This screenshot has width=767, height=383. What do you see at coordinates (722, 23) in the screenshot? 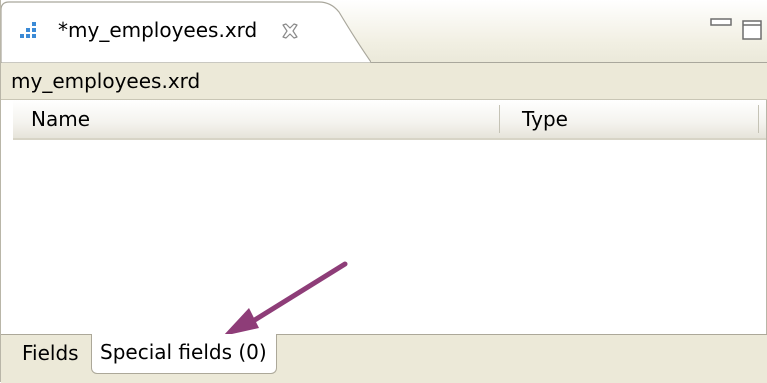
I see `minimize-icon` at bounding box center [722, 23].